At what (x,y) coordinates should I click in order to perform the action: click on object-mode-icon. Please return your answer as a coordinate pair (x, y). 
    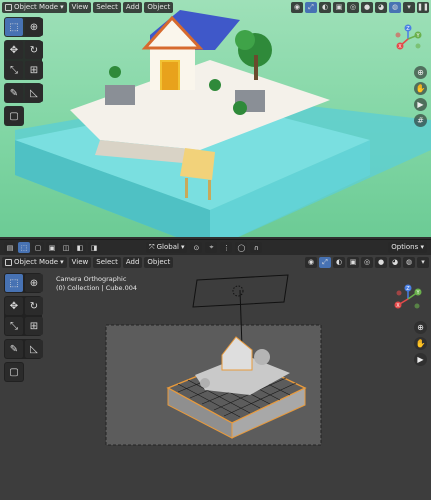
    Looking at the image, I should click on (8, 7).